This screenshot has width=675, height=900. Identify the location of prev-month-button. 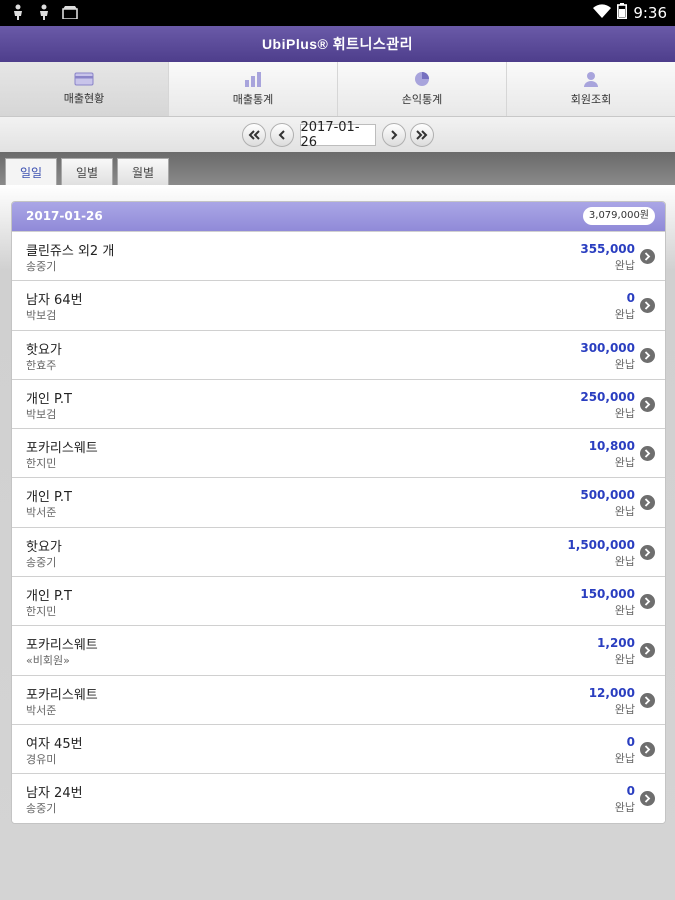
(253, 134).